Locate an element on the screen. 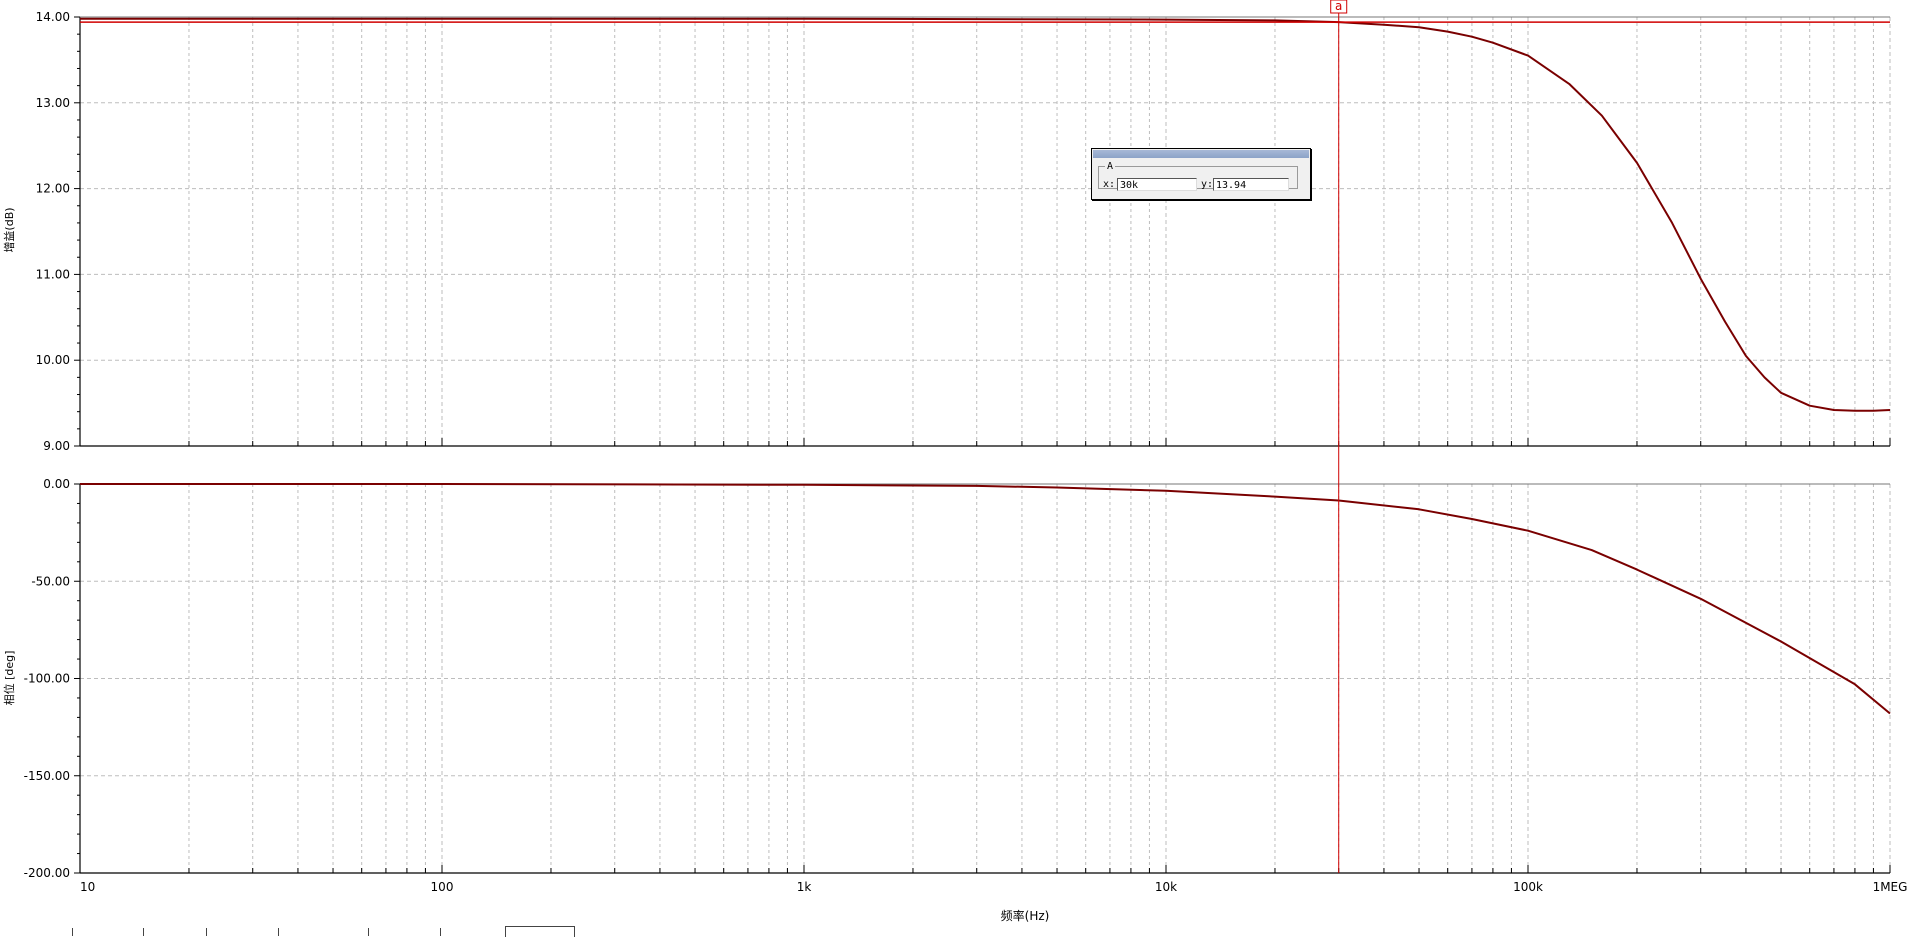 The width and height of the screenshot is (1910, 937). x-tick-label: 10 is located at coordinates (87, 887).